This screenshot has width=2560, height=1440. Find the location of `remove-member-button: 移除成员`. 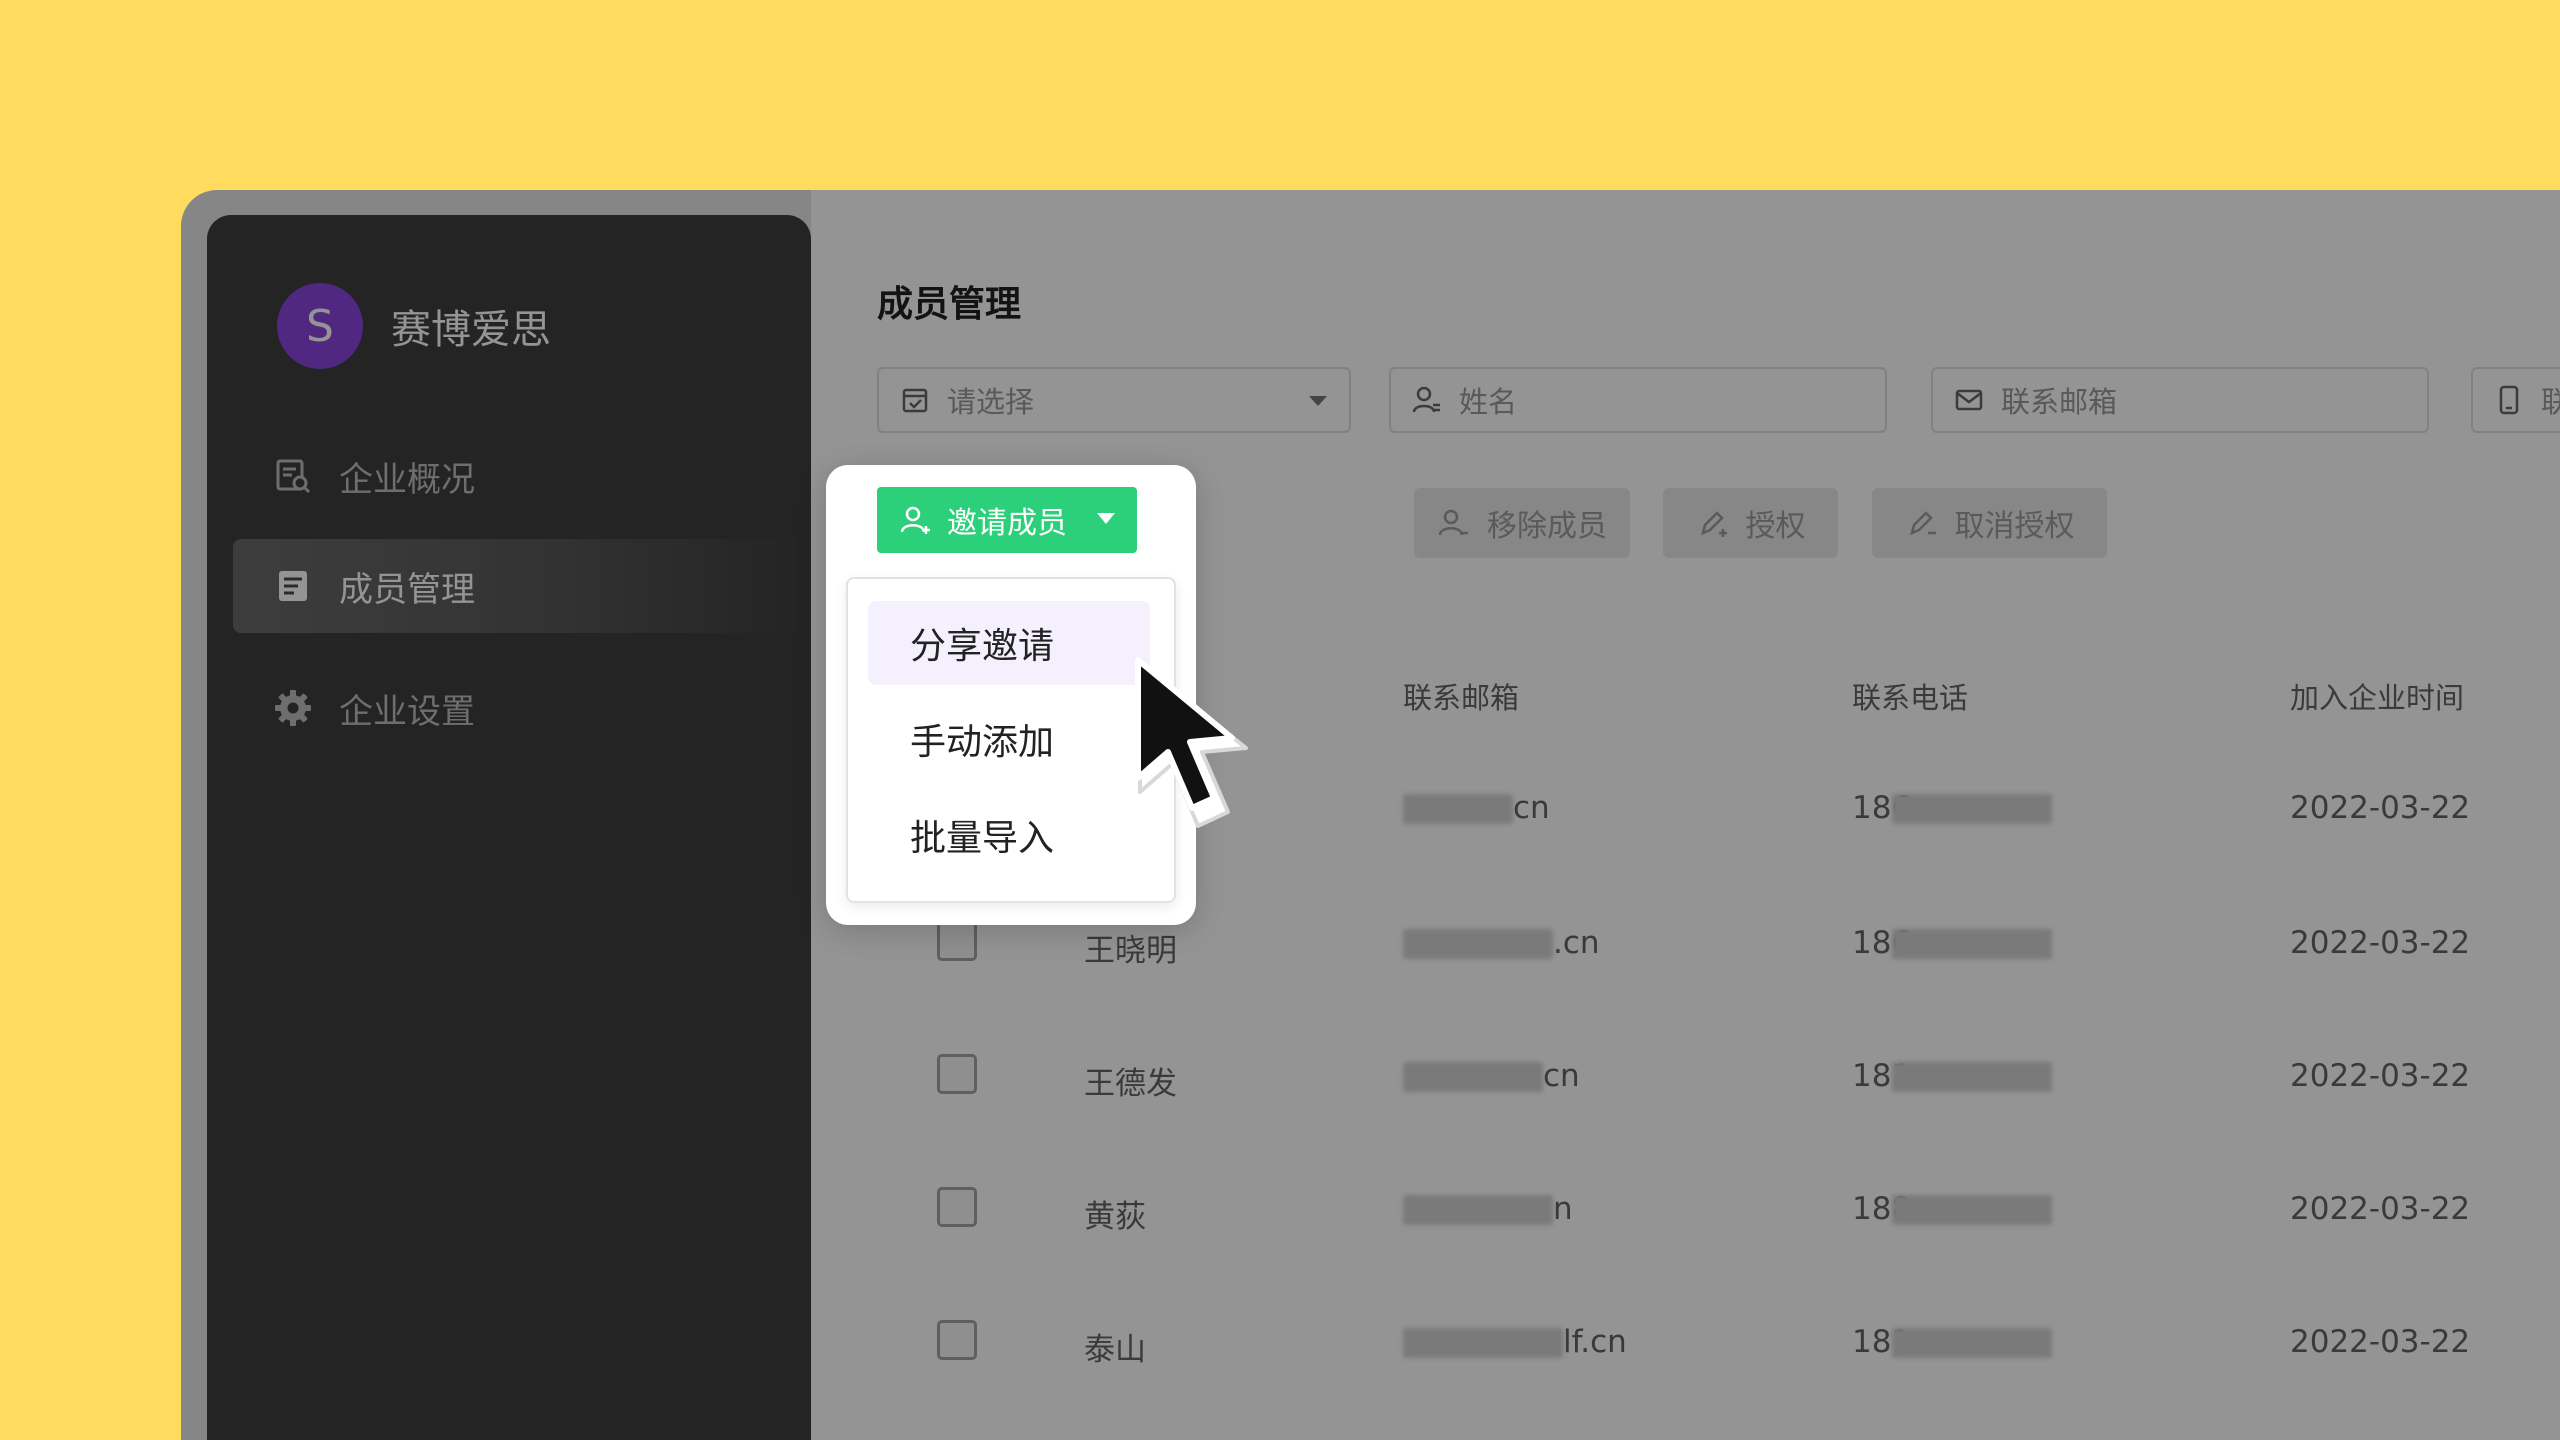

remove-member-button: 移除成员 is located at coordinates (1522, 523).